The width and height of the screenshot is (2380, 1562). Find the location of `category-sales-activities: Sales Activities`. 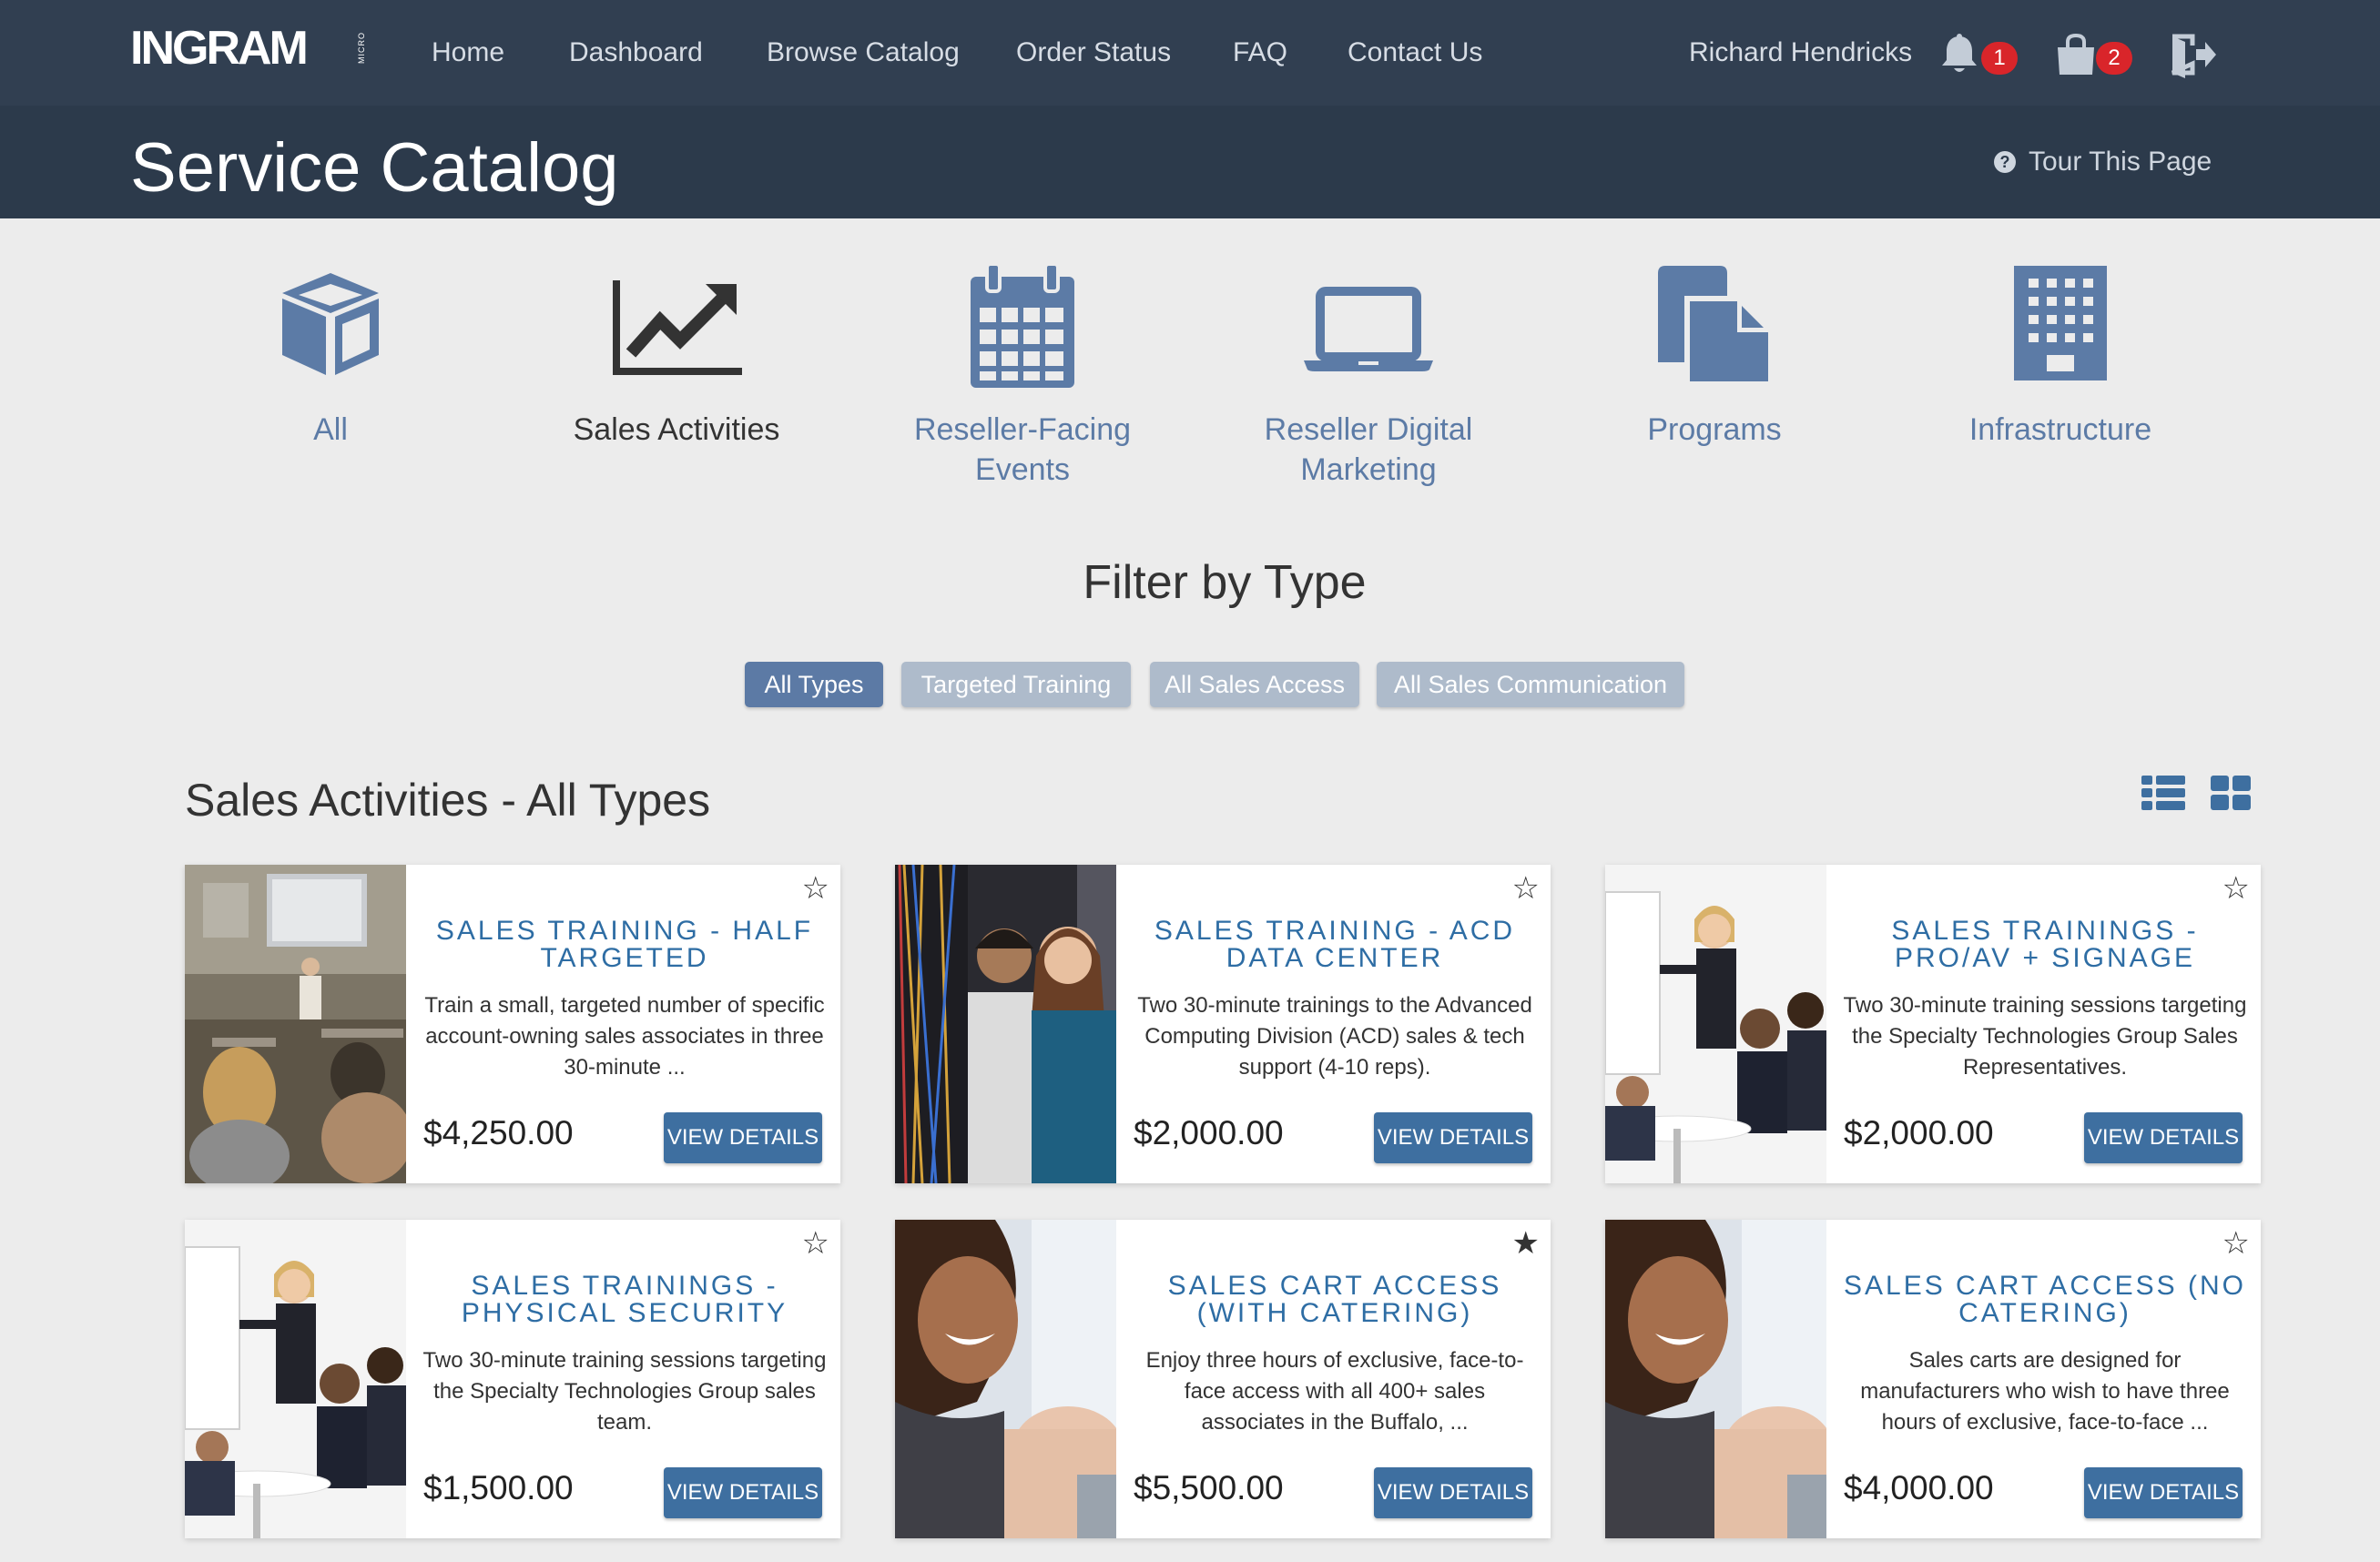

category-sales-activities: Sales Activities is located at coordinates (677, 356).